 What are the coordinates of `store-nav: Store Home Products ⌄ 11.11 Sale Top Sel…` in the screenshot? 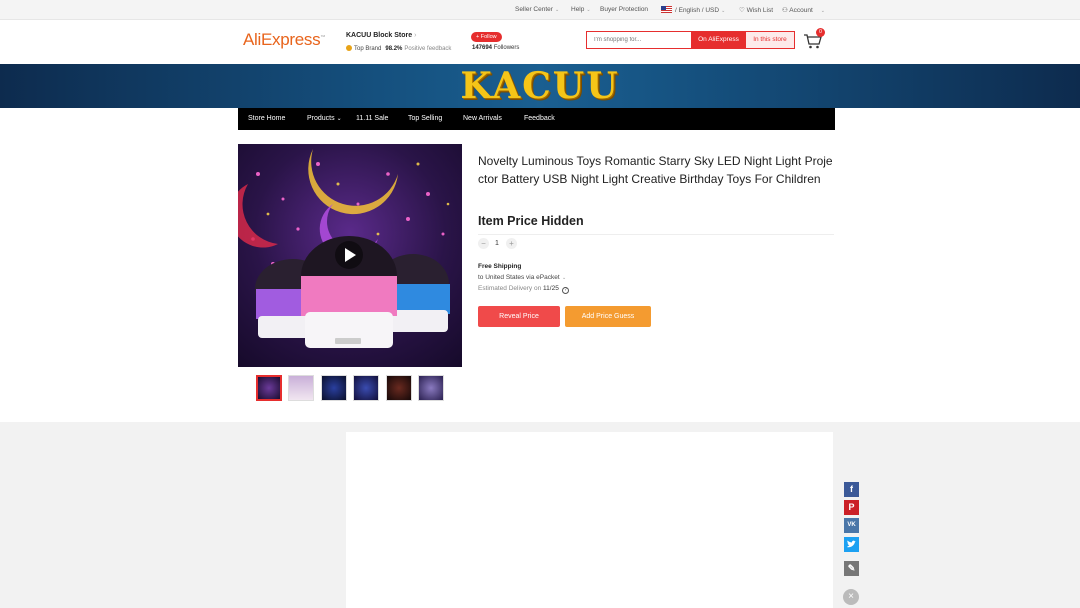 It's located at (540, 119).